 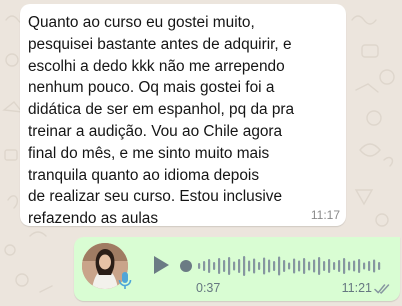 What do you see at coordinates (125, 280) in the screenshot?
I see `microphone-icon` at bounding box center [125, 280].